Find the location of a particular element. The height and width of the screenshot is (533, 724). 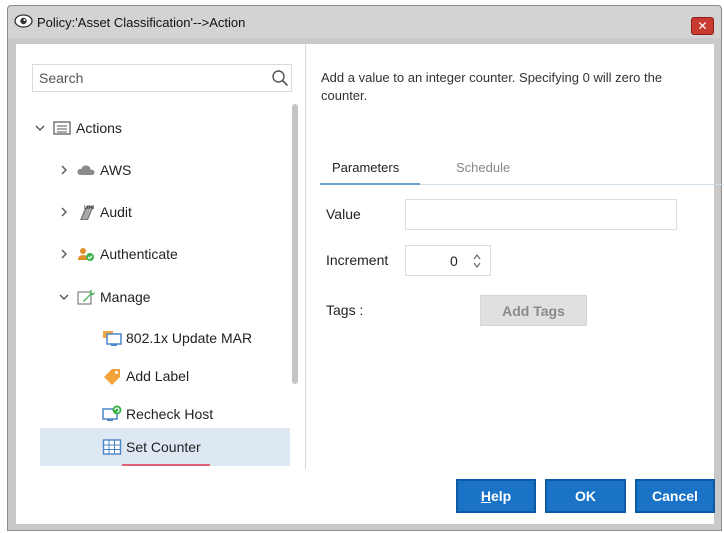

tree-item-label: Add Label is located at coordinates (158, 376).